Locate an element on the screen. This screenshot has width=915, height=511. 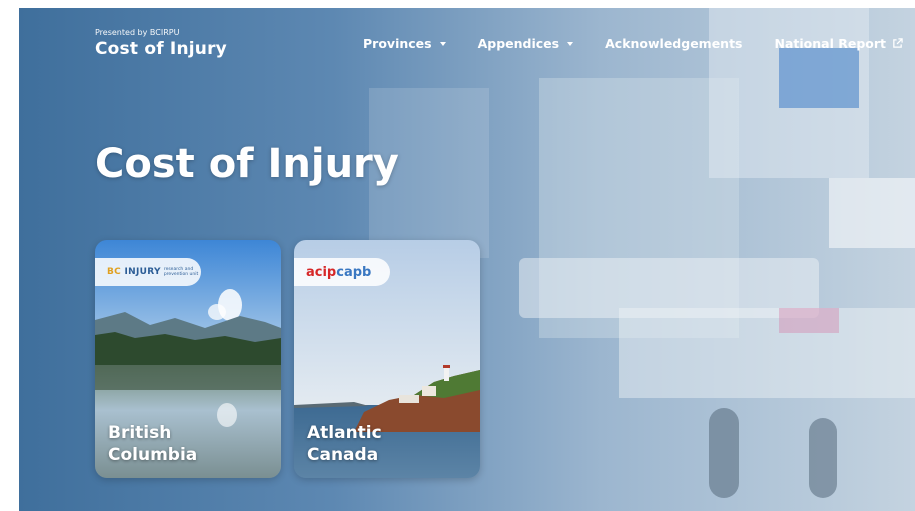
nav-national-report: National Report is located at coordinates (839, 43).